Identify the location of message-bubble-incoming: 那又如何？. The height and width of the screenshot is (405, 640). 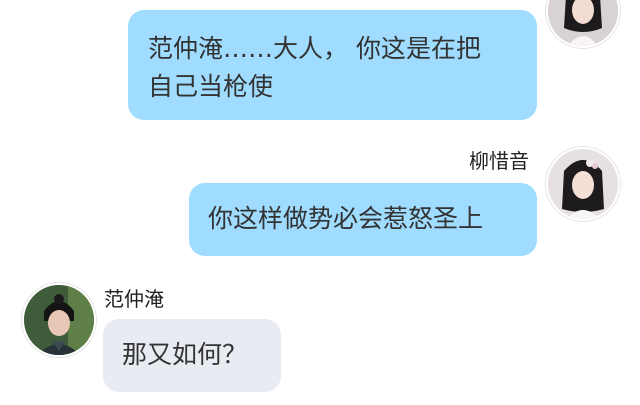
(192, 355).